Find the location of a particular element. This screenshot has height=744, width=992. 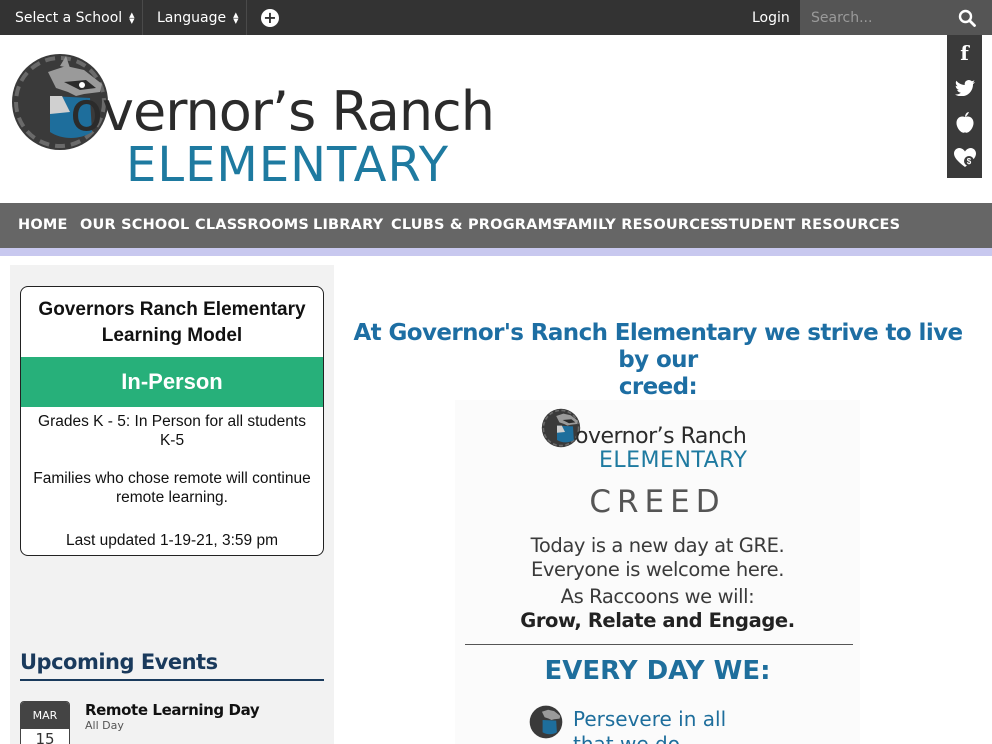

select-school-label: Select a School is located at coordinates (69, 17).